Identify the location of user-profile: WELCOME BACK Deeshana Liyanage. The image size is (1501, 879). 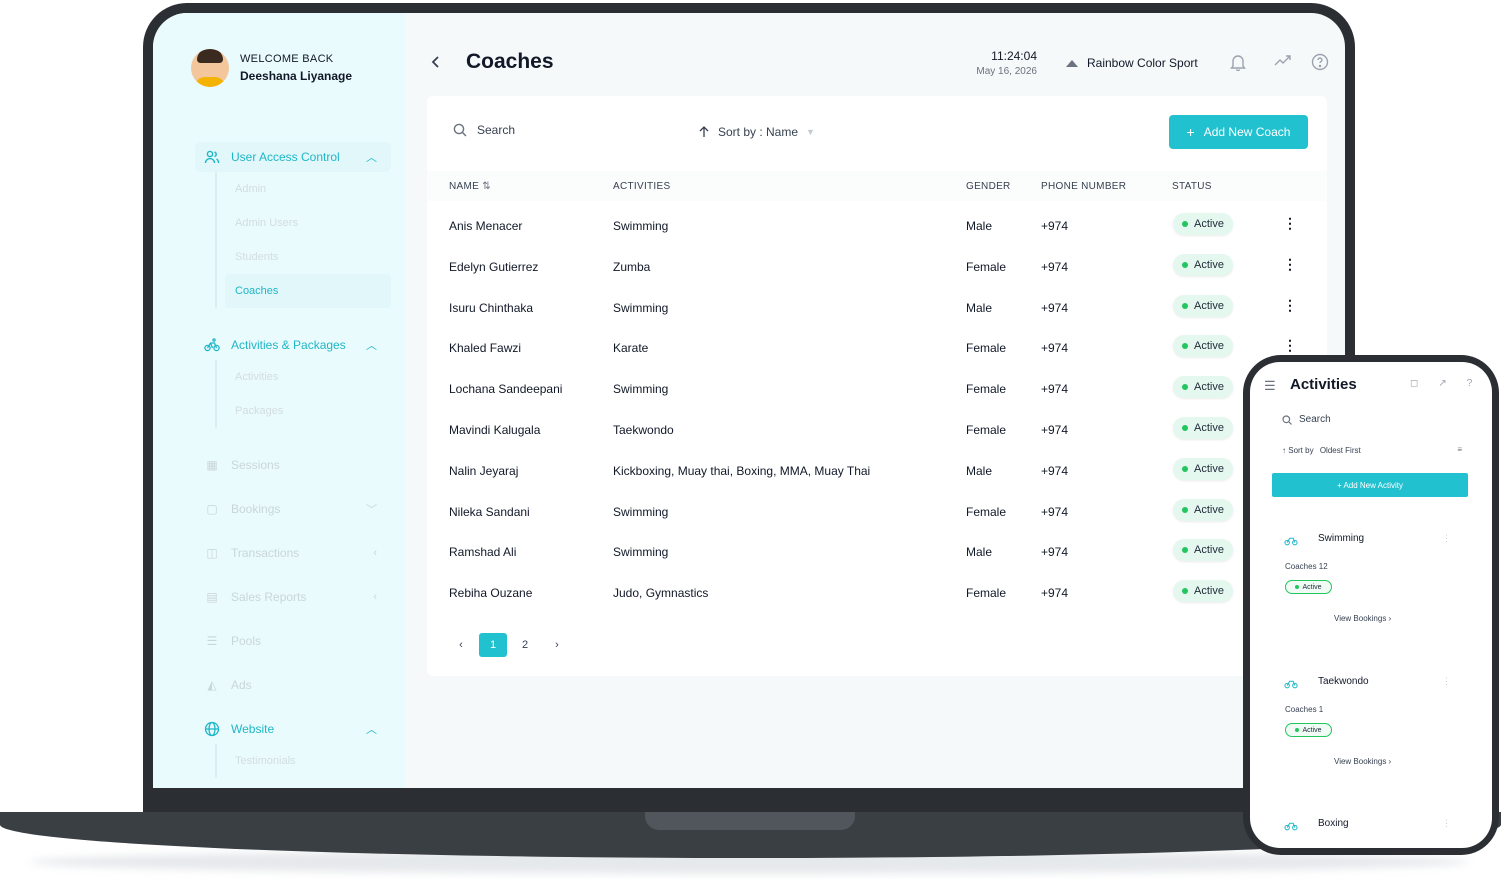
(271, 68).